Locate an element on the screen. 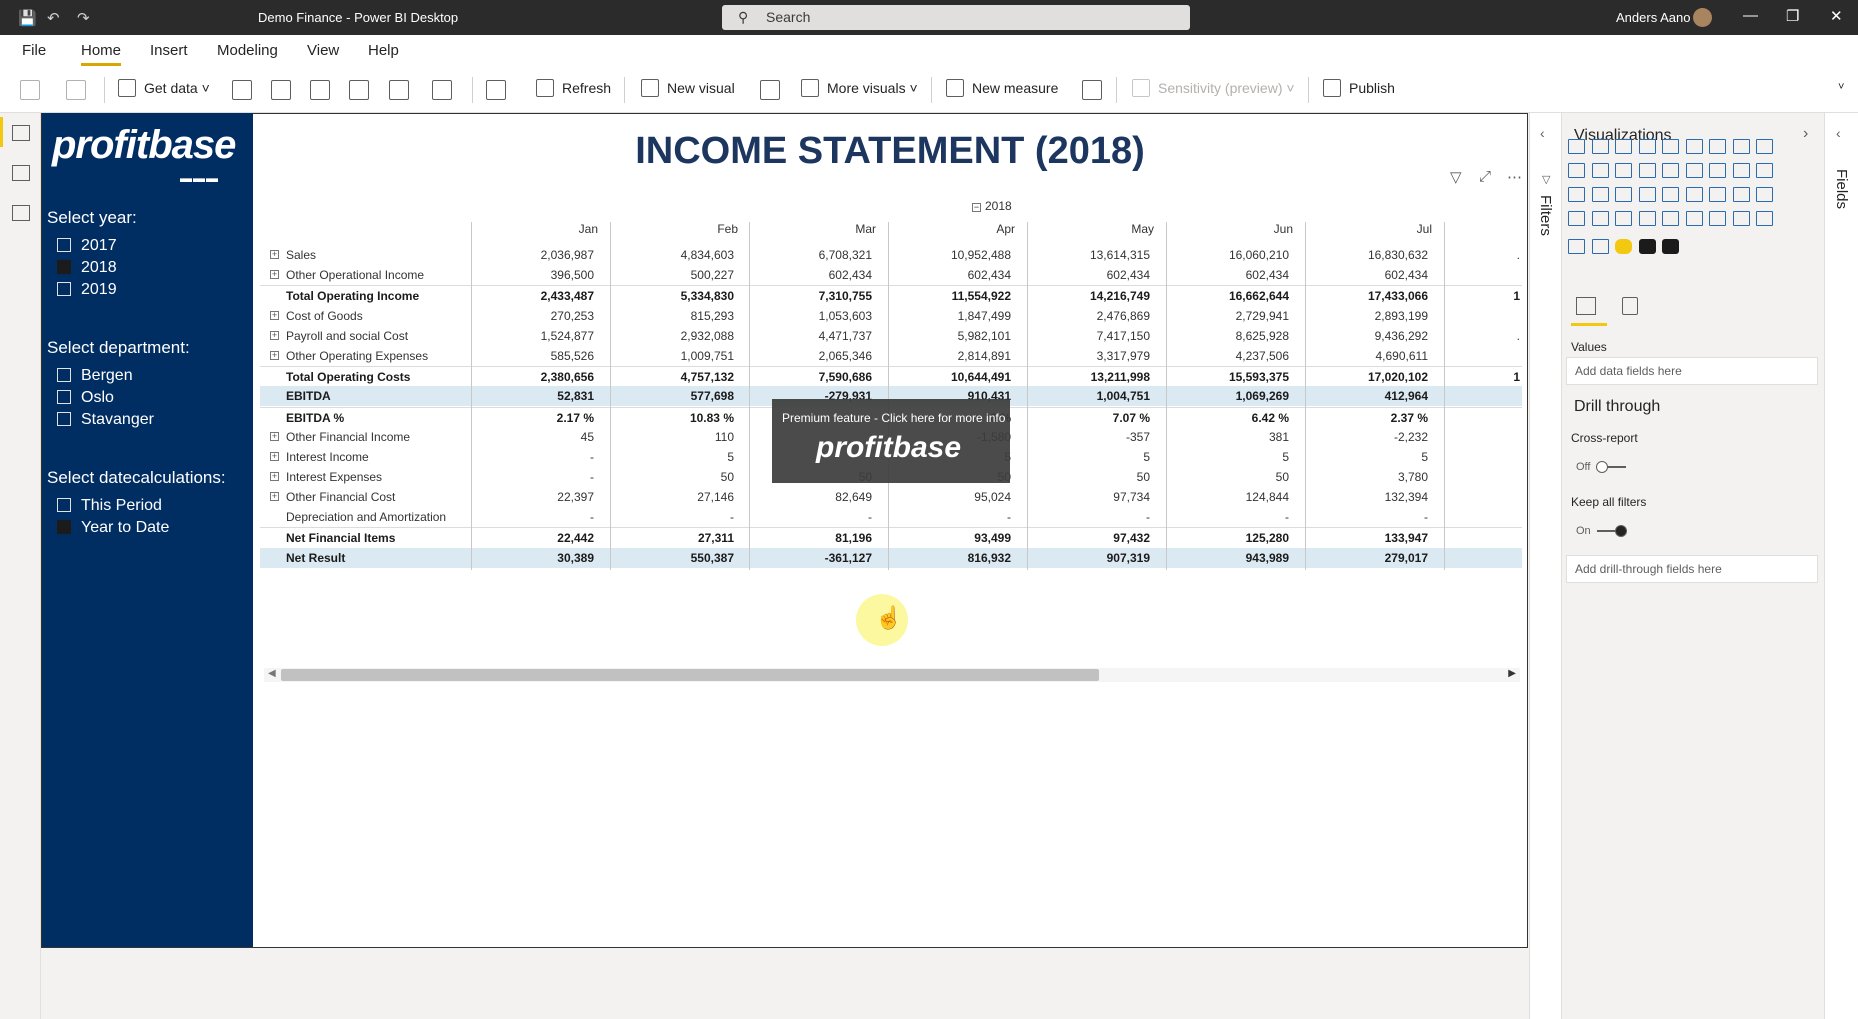  menu-modeling: Modeling is located at coordinates (247, 50).